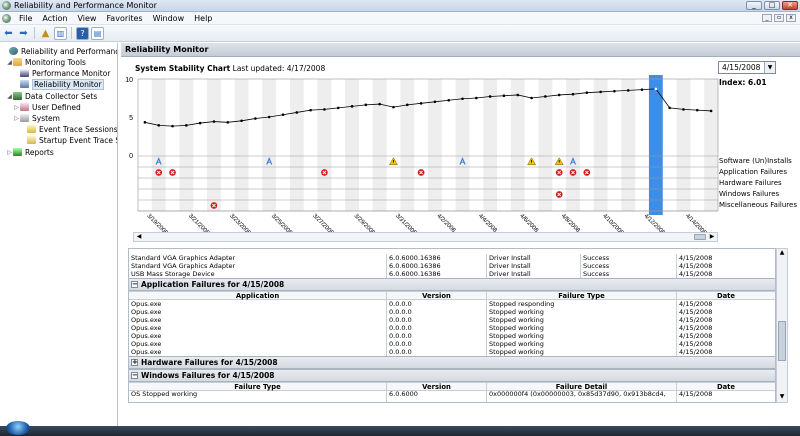 This screenshot has height=436, width=800. Describe the element at coordinates (72, 129) in the screenshot. I see `tree-item-event-trace-sessions: Event Trace Sessions` at that location.